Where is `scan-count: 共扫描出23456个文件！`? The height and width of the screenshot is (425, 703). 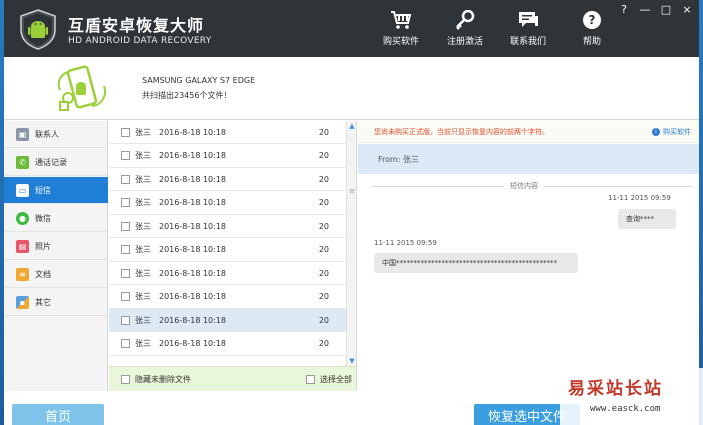
scan-count: 共扫描出23456个文件！ is located at coordinates (187, 95).